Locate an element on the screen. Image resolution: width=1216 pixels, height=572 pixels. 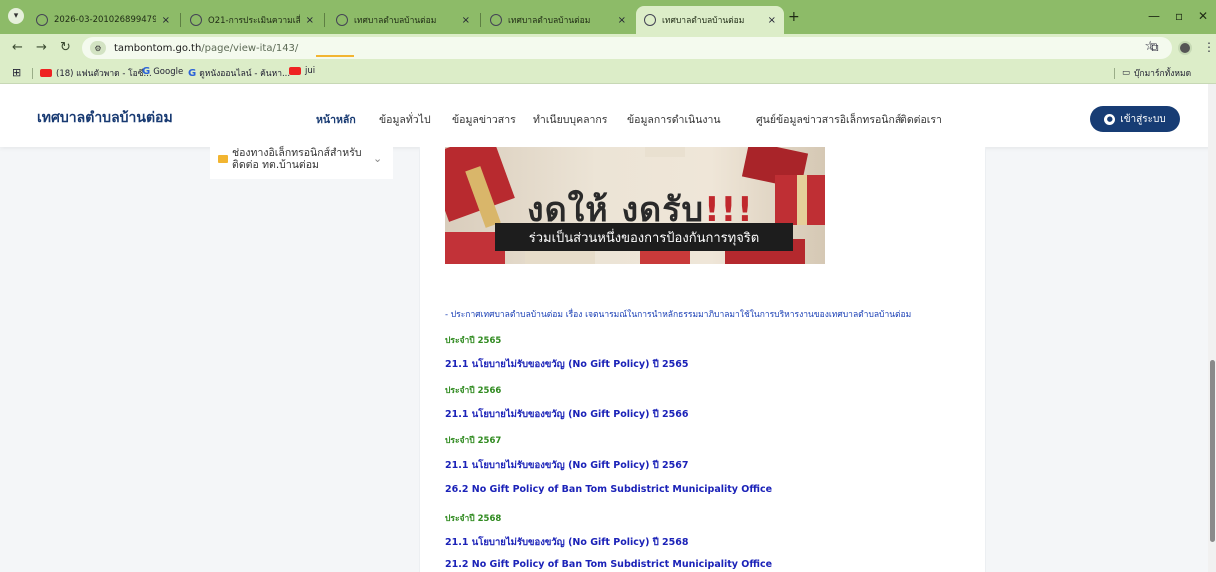
browser-tab-active: เทศบาลตำบลบ้านต่อม × is located at coordinates (710, 20).